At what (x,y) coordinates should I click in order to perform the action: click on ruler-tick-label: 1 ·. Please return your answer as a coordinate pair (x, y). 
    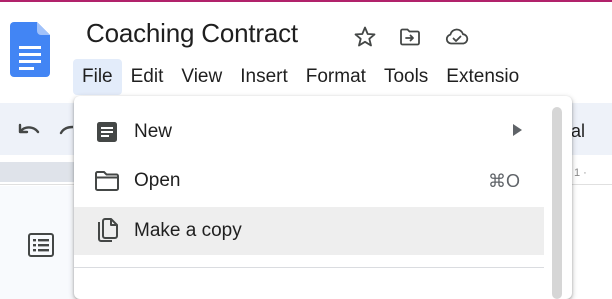
    Looking at the image, I should click on (580, 173).